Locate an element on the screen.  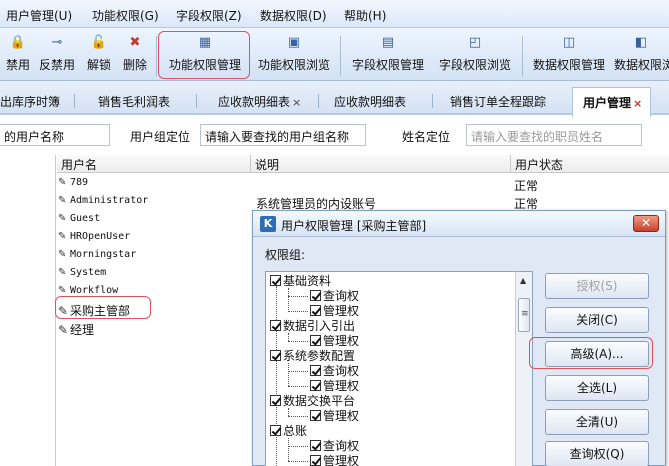
menu-bar: 用户管理(U) 功能权限(G) 字段权限(Z) 数据权限(D) 帮助(H) is located at coordinates (334, 14).